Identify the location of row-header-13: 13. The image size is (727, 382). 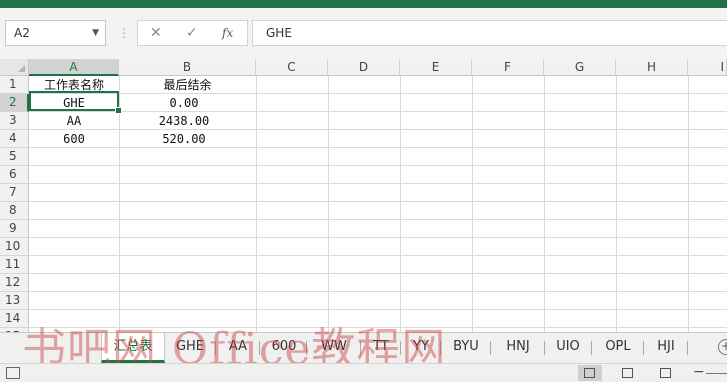
(14, 301).